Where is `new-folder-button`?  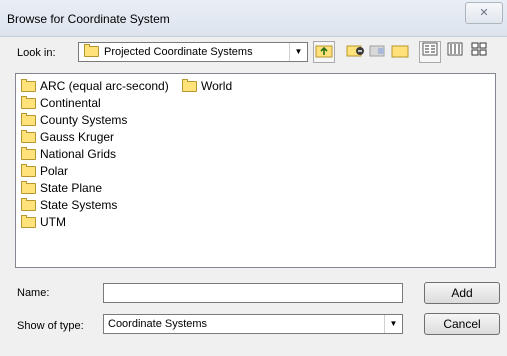 new-folder-button is located at coordinates (400, 52).